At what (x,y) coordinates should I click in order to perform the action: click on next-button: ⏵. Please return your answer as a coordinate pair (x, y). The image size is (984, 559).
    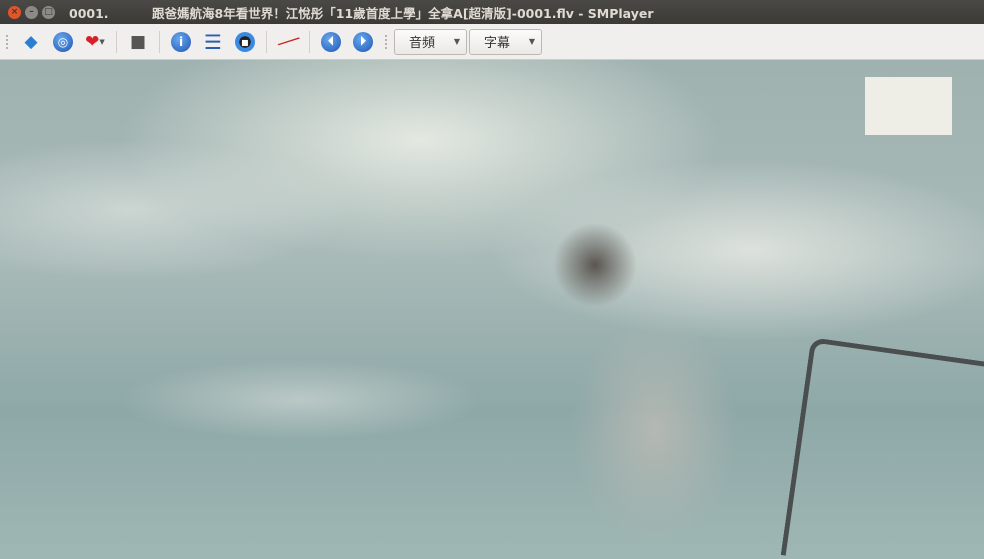
    Looking at the image, I should click on (363, 42).